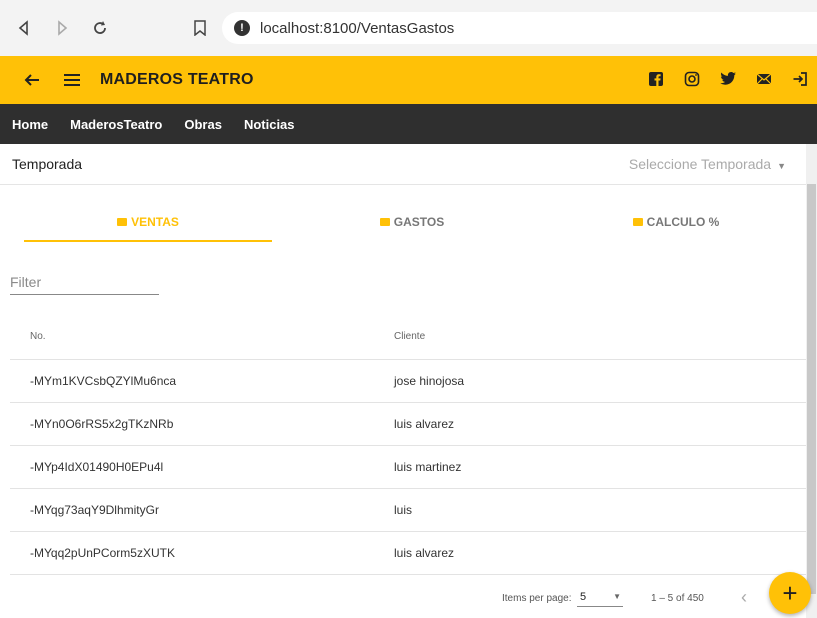 The width and height of the screenshot is (817, 618). What do you see at coordinates (656, 79) in the screenshot?
I see `facebook-icon` at bounding box center [656, 79].